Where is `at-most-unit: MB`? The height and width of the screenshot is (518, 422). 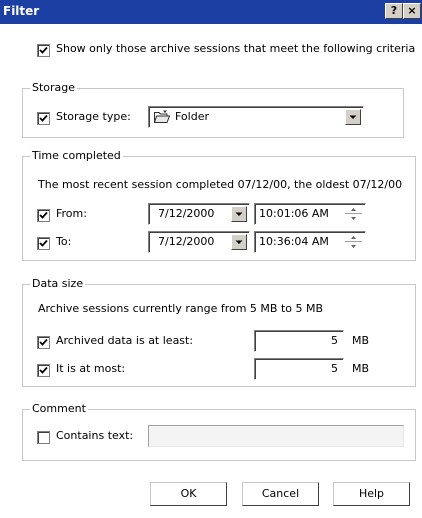
at-most-unit: MB is located at coordinates (361, 368).